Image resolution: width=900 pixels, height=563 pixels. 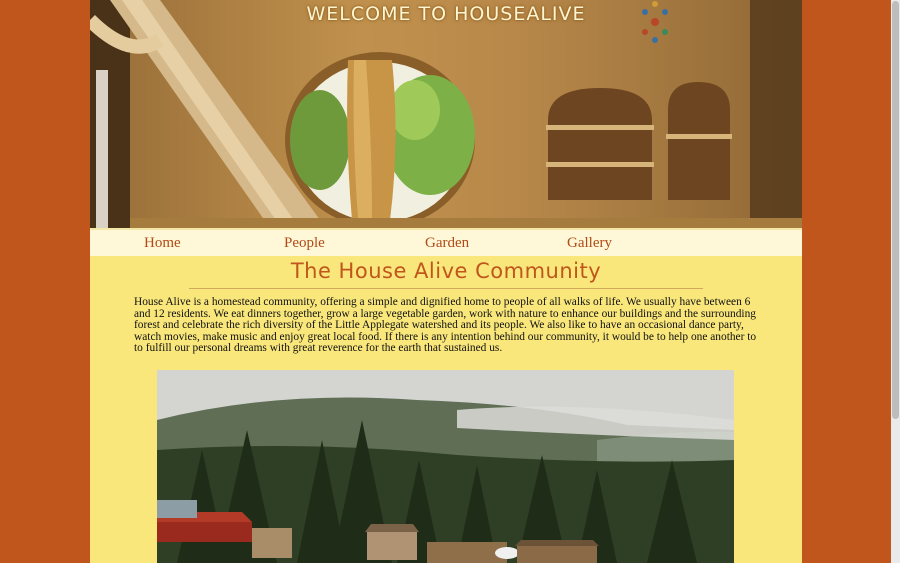 What do you see at coordinates (446, 14) in the screenshot?
I see `banner-title: WELCOME TO HOUSEALIVE` at bounding box center [446, 14].